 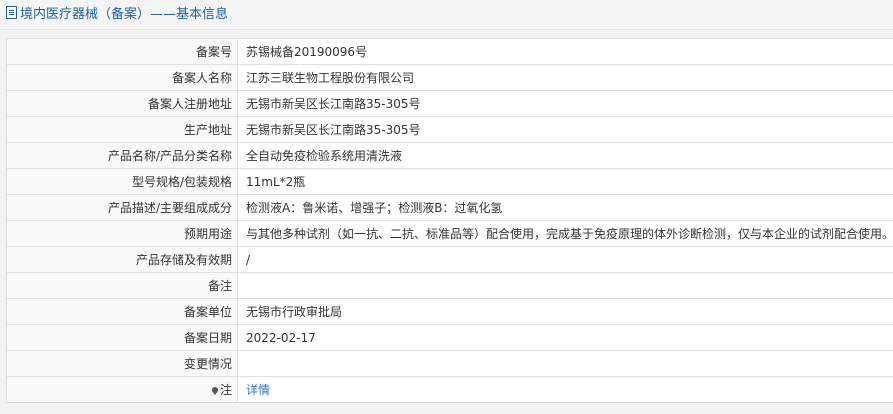 I want to click on row-label: 备案人注册地址, so click(x=122, y=103).